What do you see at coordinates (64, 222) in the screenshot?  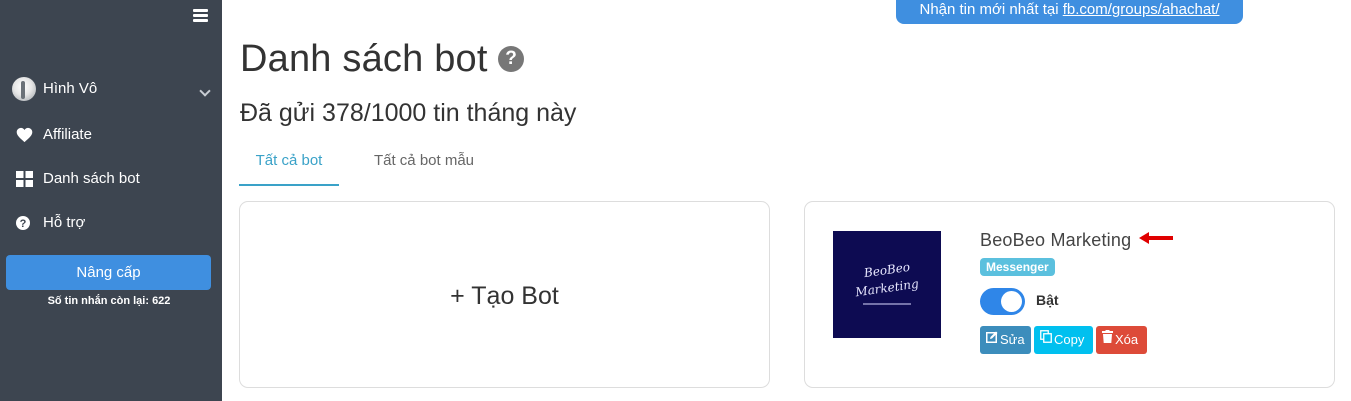 I see `sidebar-item-label: Hỗ trợ` at bounding box center [64, 222].